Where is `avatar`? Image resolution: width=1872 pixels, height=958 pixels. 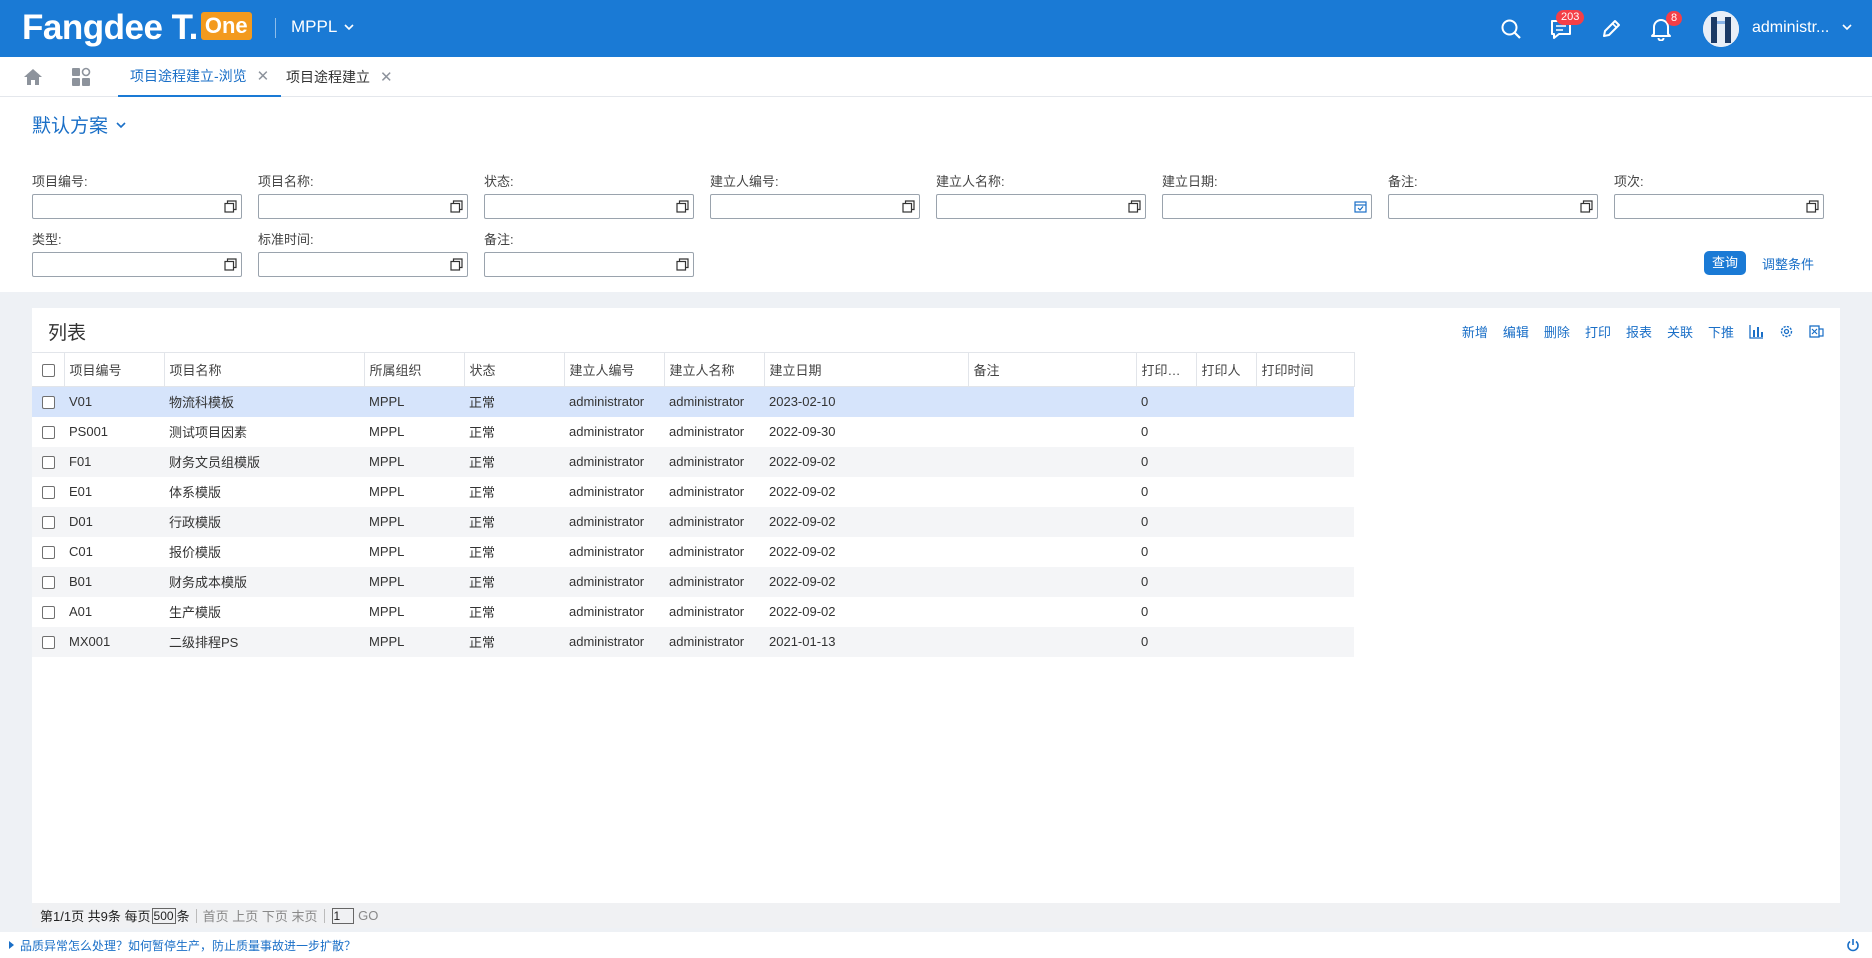
avatar is located at coordinates (1721, 29).